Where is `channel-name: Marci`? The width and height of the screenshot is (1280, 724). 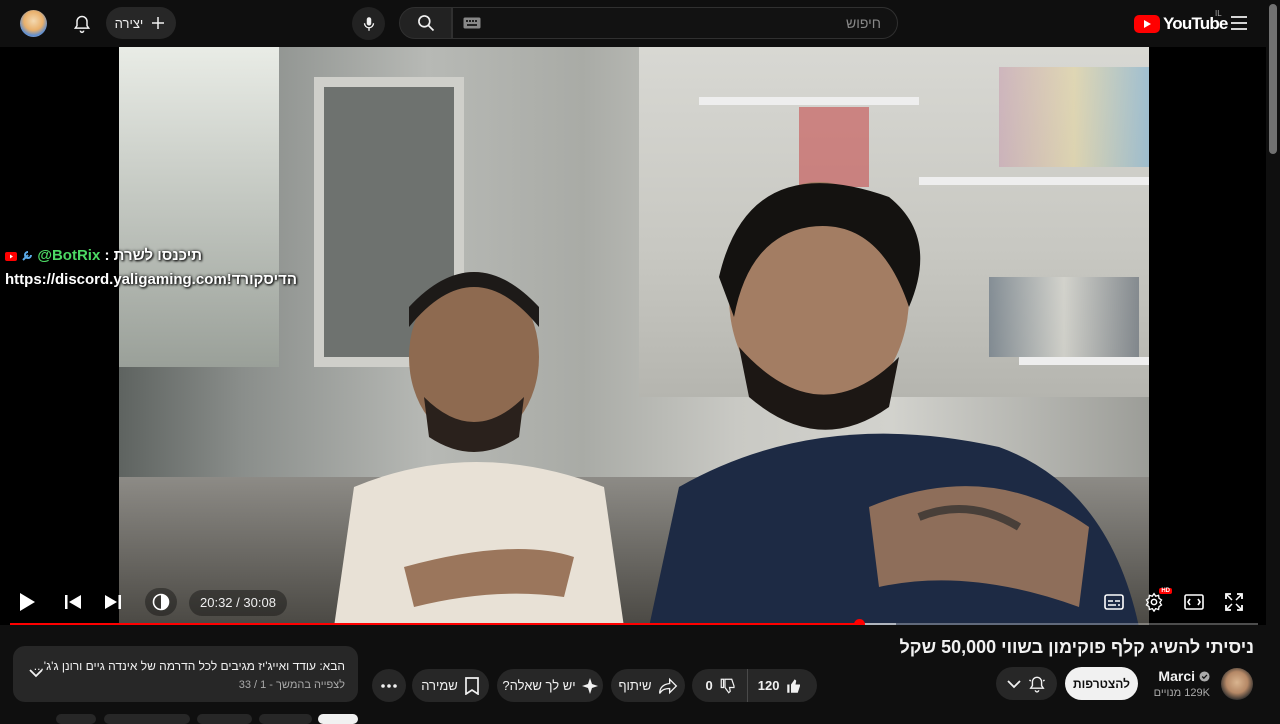 channel-name: Marci is located at coordinates (1176, 676).